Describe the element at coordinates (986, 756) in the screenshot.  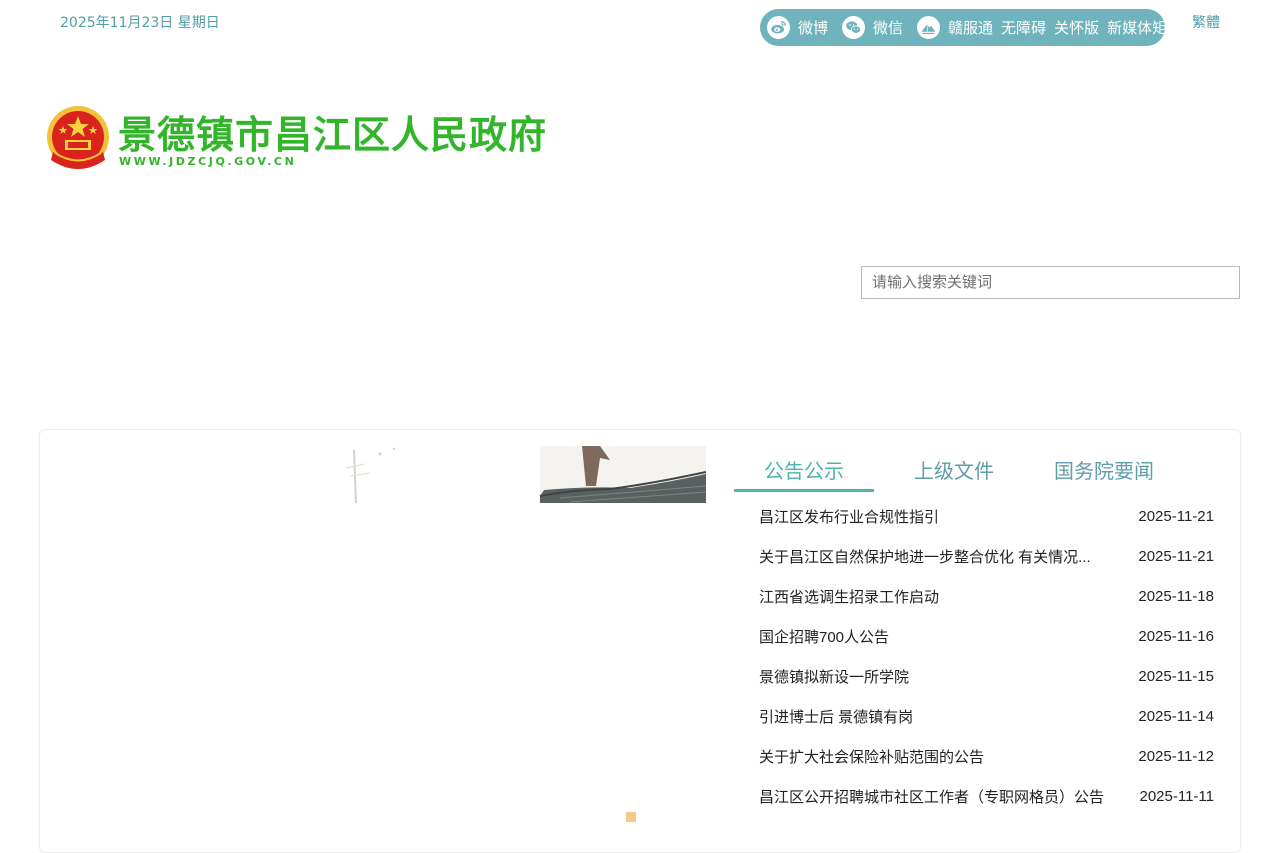
I see `list-item: 关于扩大社会保险补贴范围的公告 2025-11-12` at that location.